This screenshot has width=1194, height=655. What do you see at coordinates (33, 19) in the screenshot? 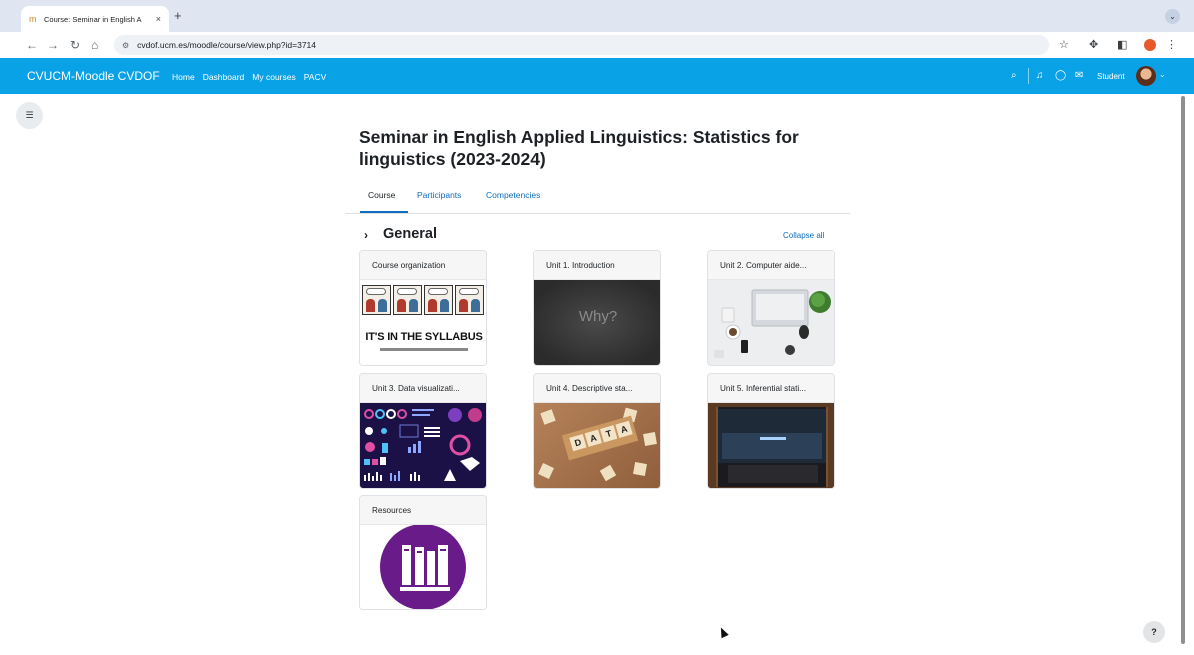
I see `moodle-favicon-icon: m` at bounding box center [33, 19].